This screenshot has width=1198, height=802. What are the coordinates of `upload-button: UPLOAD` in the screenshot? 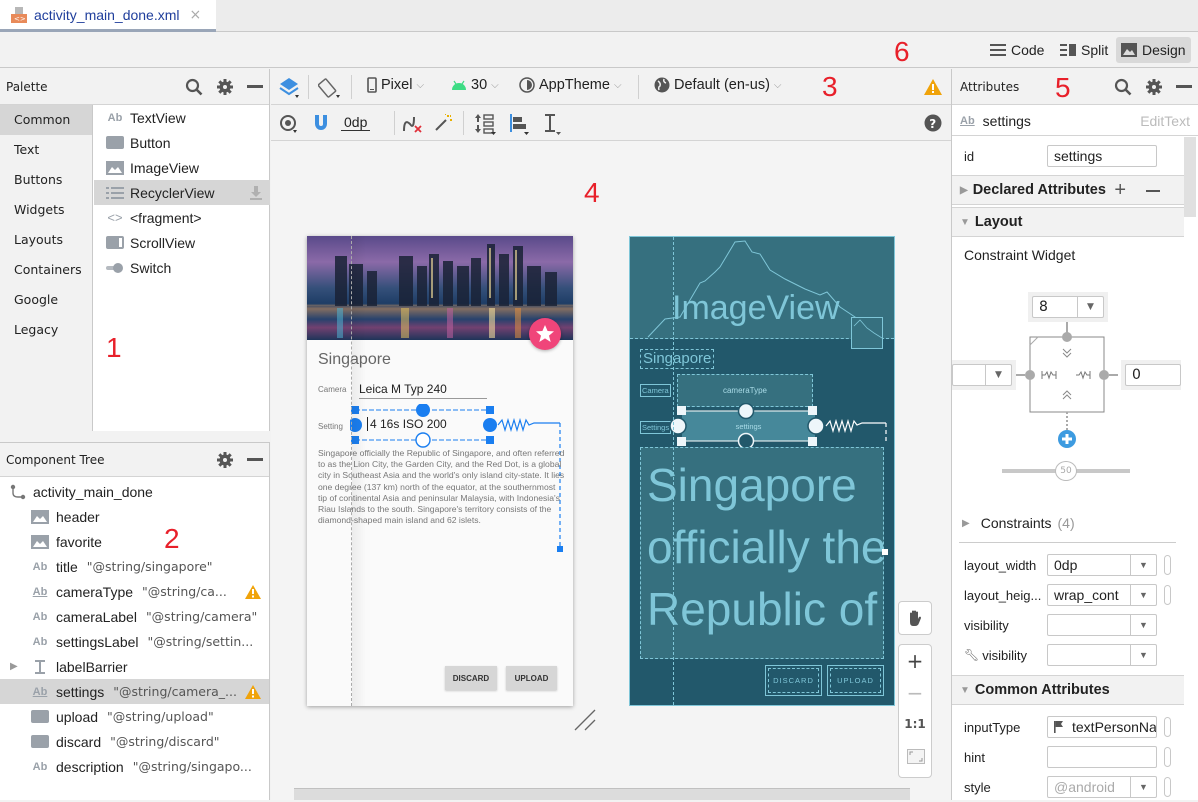 It's located at (531, 678).